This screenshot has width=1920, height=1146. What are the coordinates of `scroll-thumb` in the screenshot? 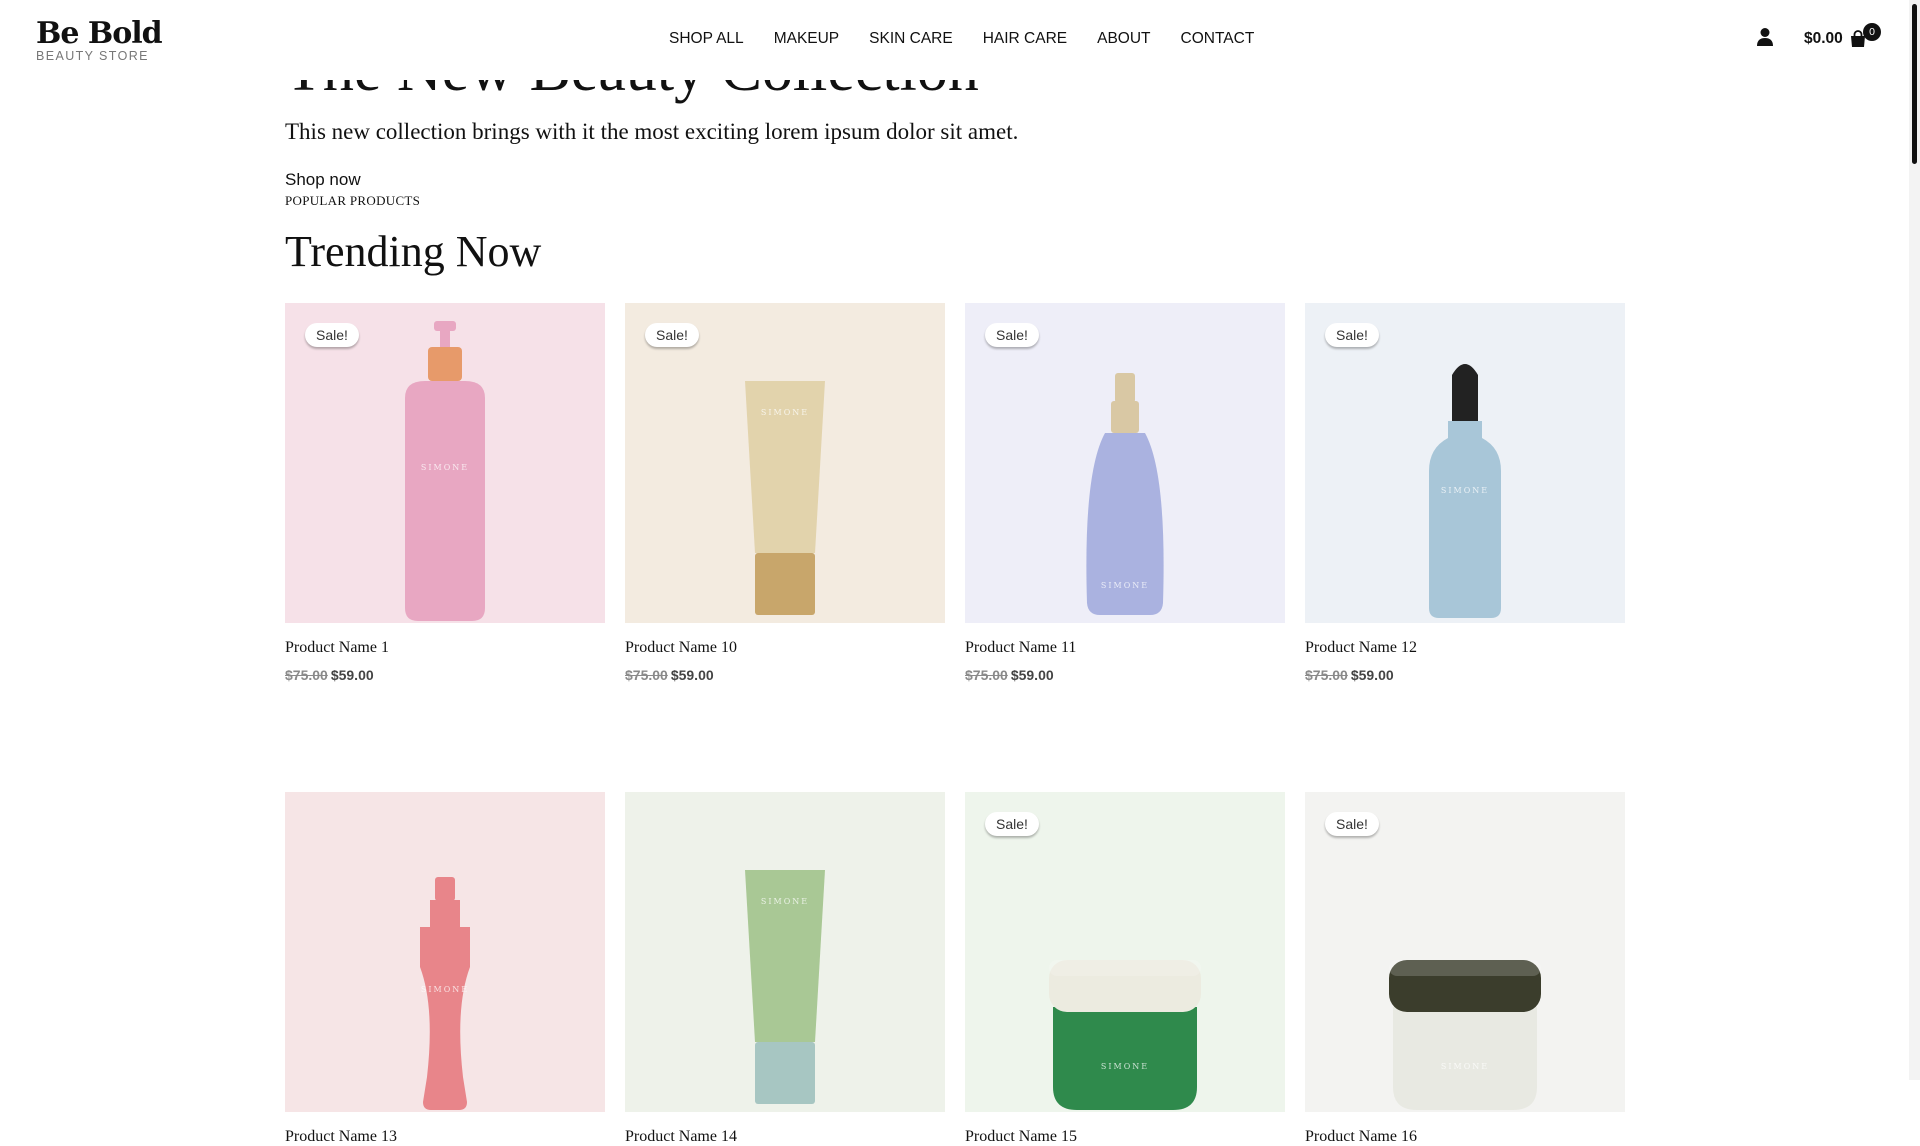 It's located at (1914, 84).